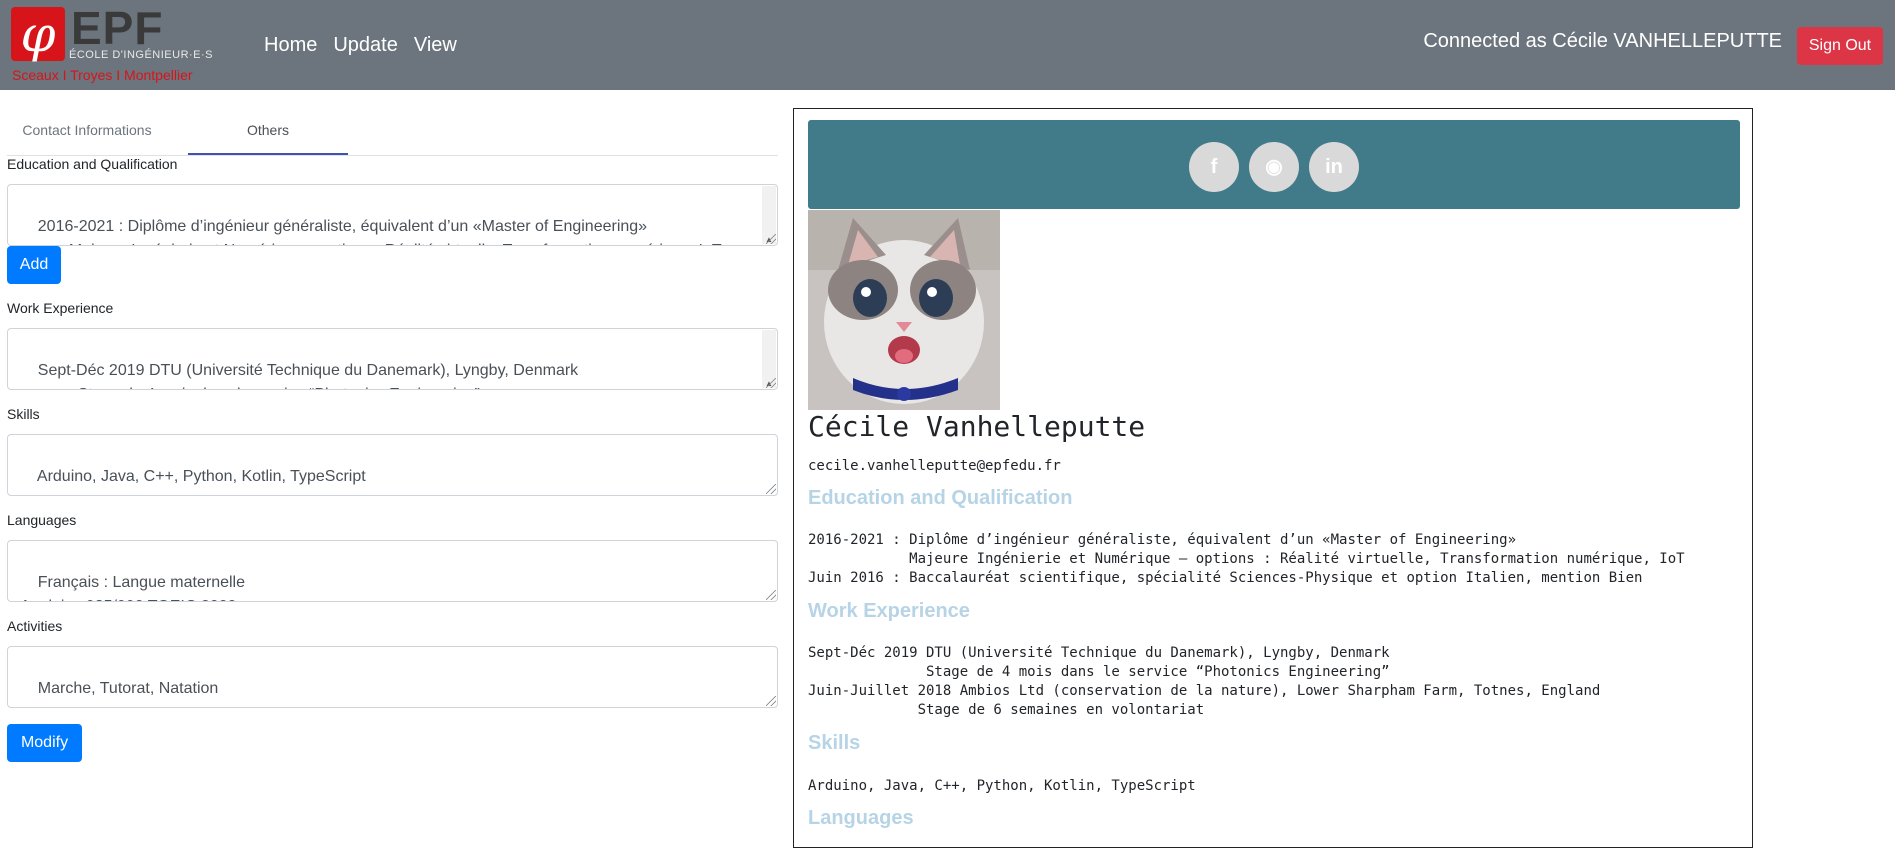 This screenshot has width=1895, height=848. Describe the element at coordinates (141, 55) in the screenshot. I see `epf-logo-subtitle: ÉCOLE D'INGÉNIEUR·E·S` at that location.